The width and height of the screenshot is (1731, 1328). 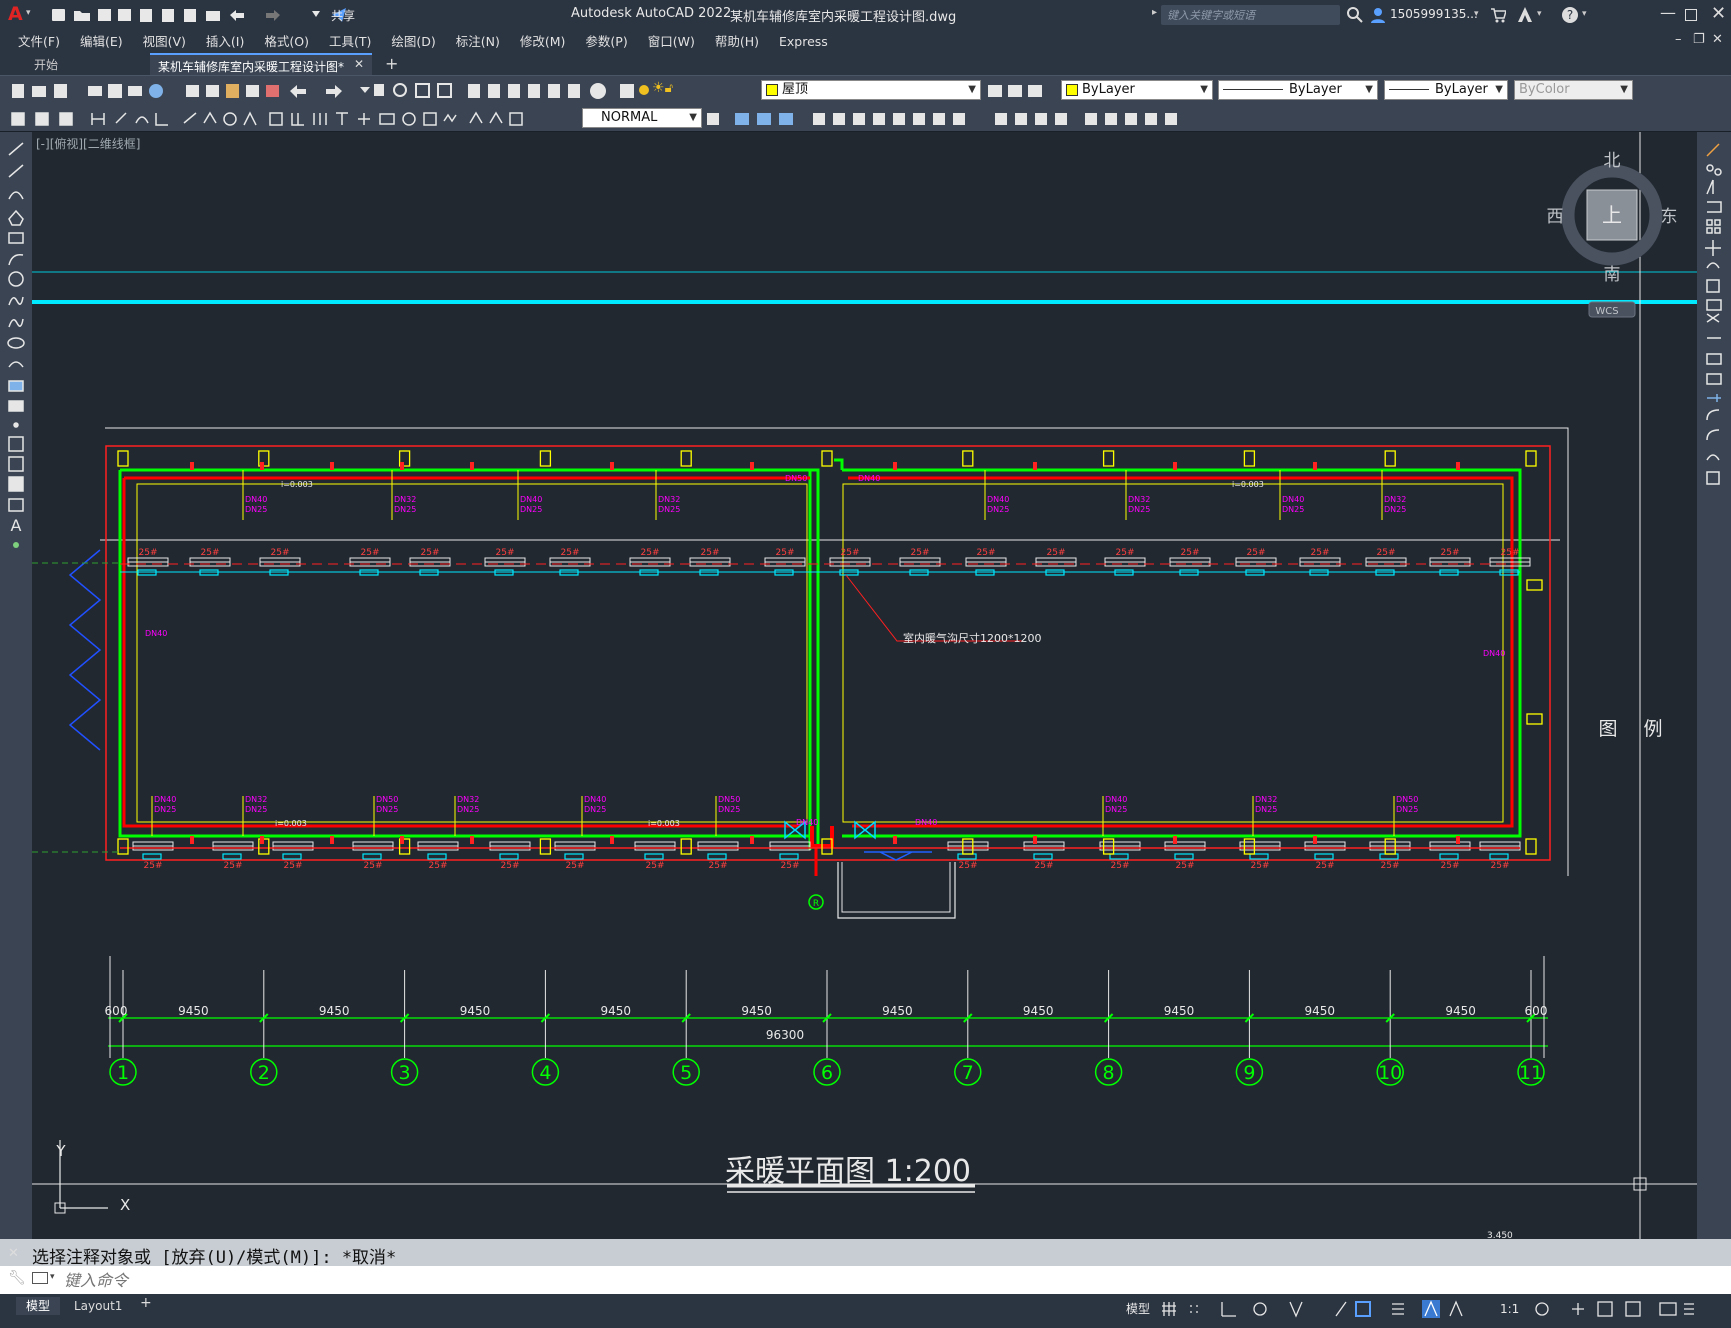 What do you see at coordinates (1363, 1309) in the screenshot?
I see `osnap-icon` at bounding box center [1363, 1309].